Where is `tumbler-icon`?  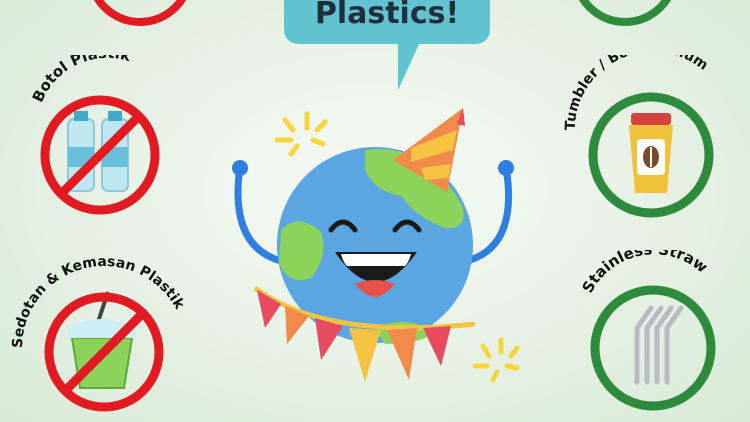 tumbler-icon is located at coordinates (651, 153).